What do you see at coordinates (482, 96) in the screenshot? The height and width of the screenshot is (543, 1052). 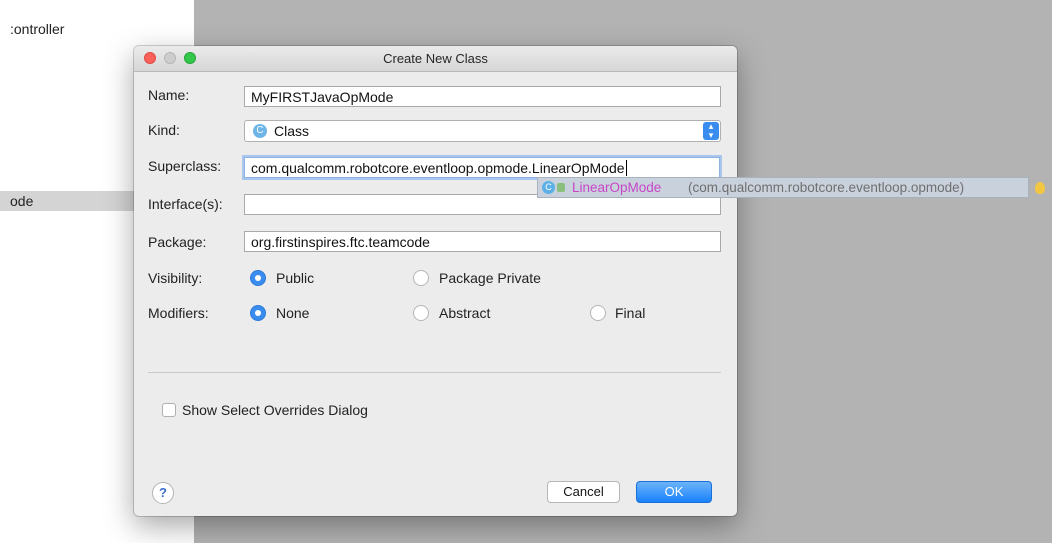 I see `name-field: MyFIRSTJavaOpMode` at bounding box center [482, 96].